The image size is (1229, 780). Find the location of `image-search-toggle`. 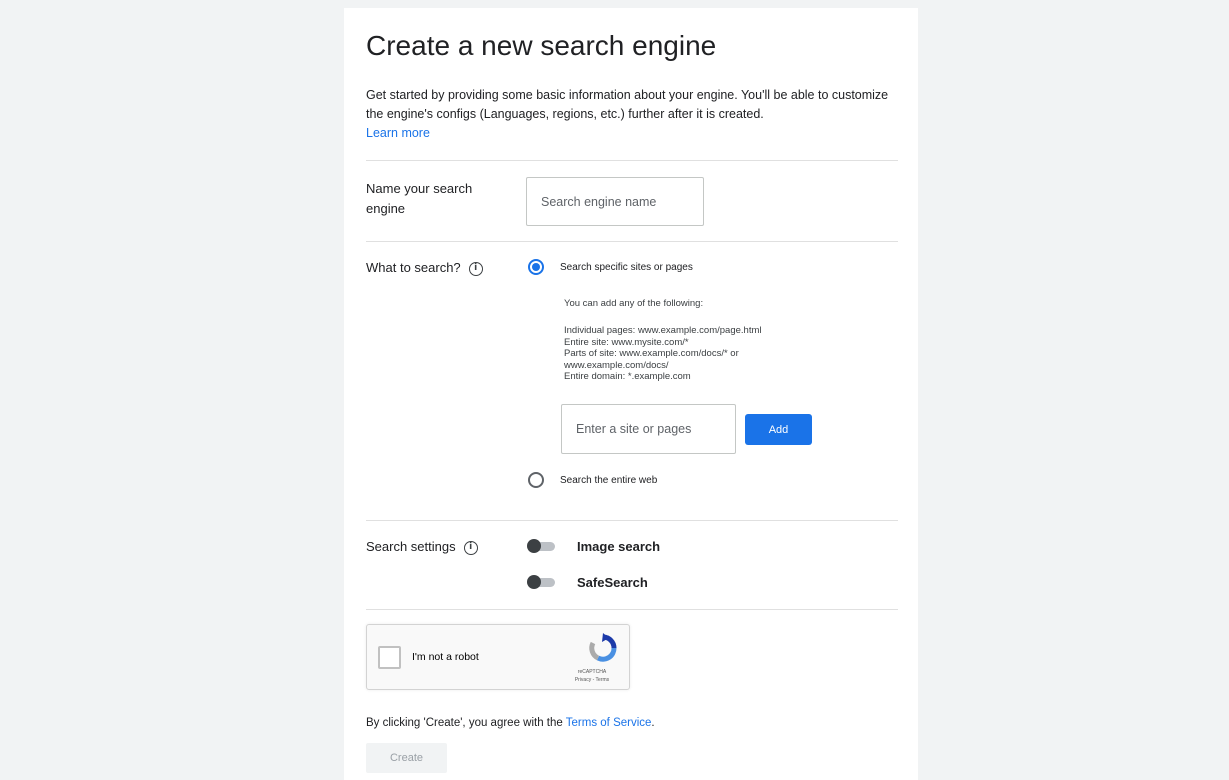

image-search-toggle is located at coordinates (542, 546).